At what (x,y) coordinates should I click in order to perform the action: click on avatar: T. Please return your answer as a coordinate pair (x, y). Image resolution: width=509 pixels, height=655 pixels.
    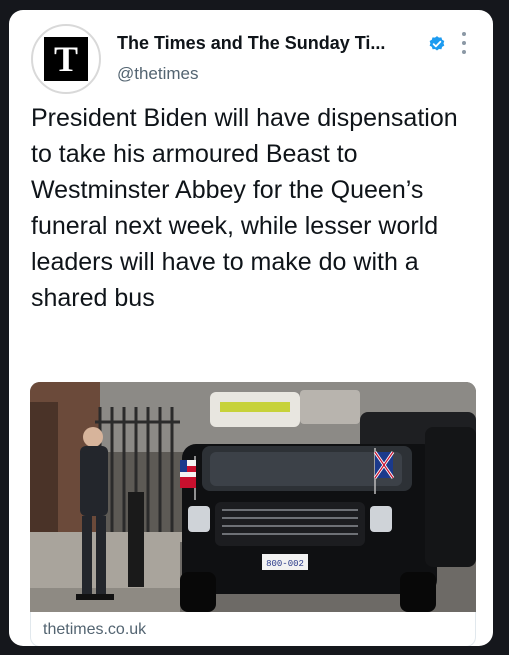
    Looking at the image, I should click on (66, 59).